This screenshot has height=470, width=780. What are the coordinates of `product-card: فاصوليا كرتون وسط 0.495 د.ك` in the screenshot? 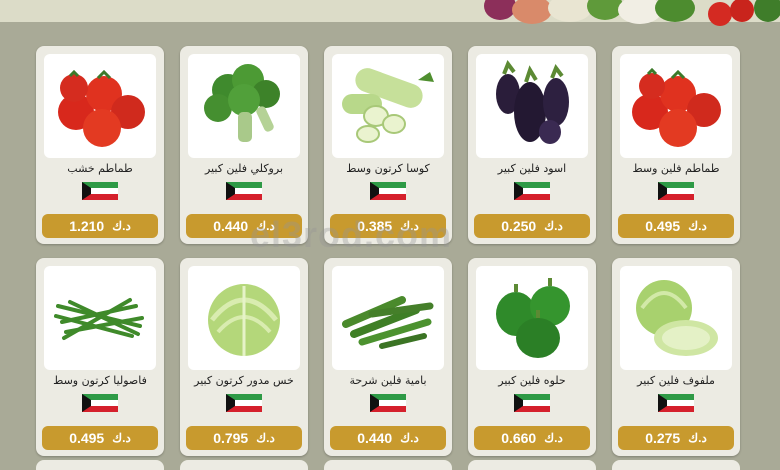 It's located at (100, 357).